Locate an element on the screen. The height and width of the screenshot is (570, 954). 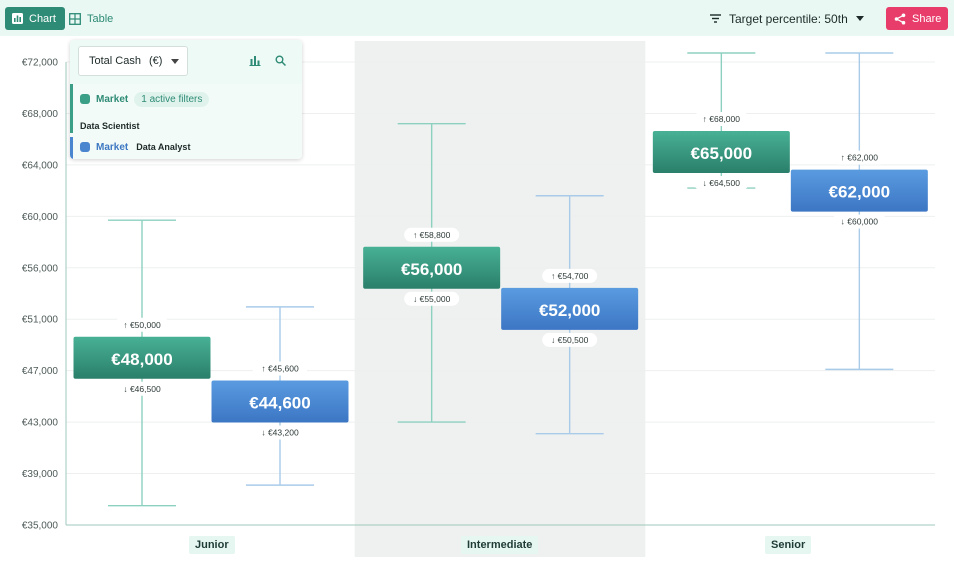
metric-select: Total Cash (€) is located at coordinates (133, 61).